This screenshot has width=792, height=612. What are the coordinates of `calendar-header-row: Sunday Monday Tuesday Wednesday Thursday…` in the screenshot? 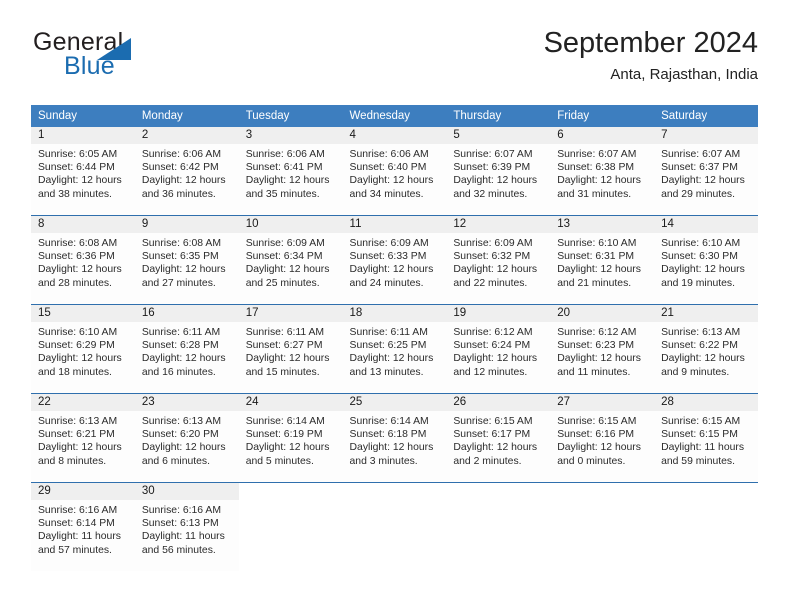 It's located at (394, 116).